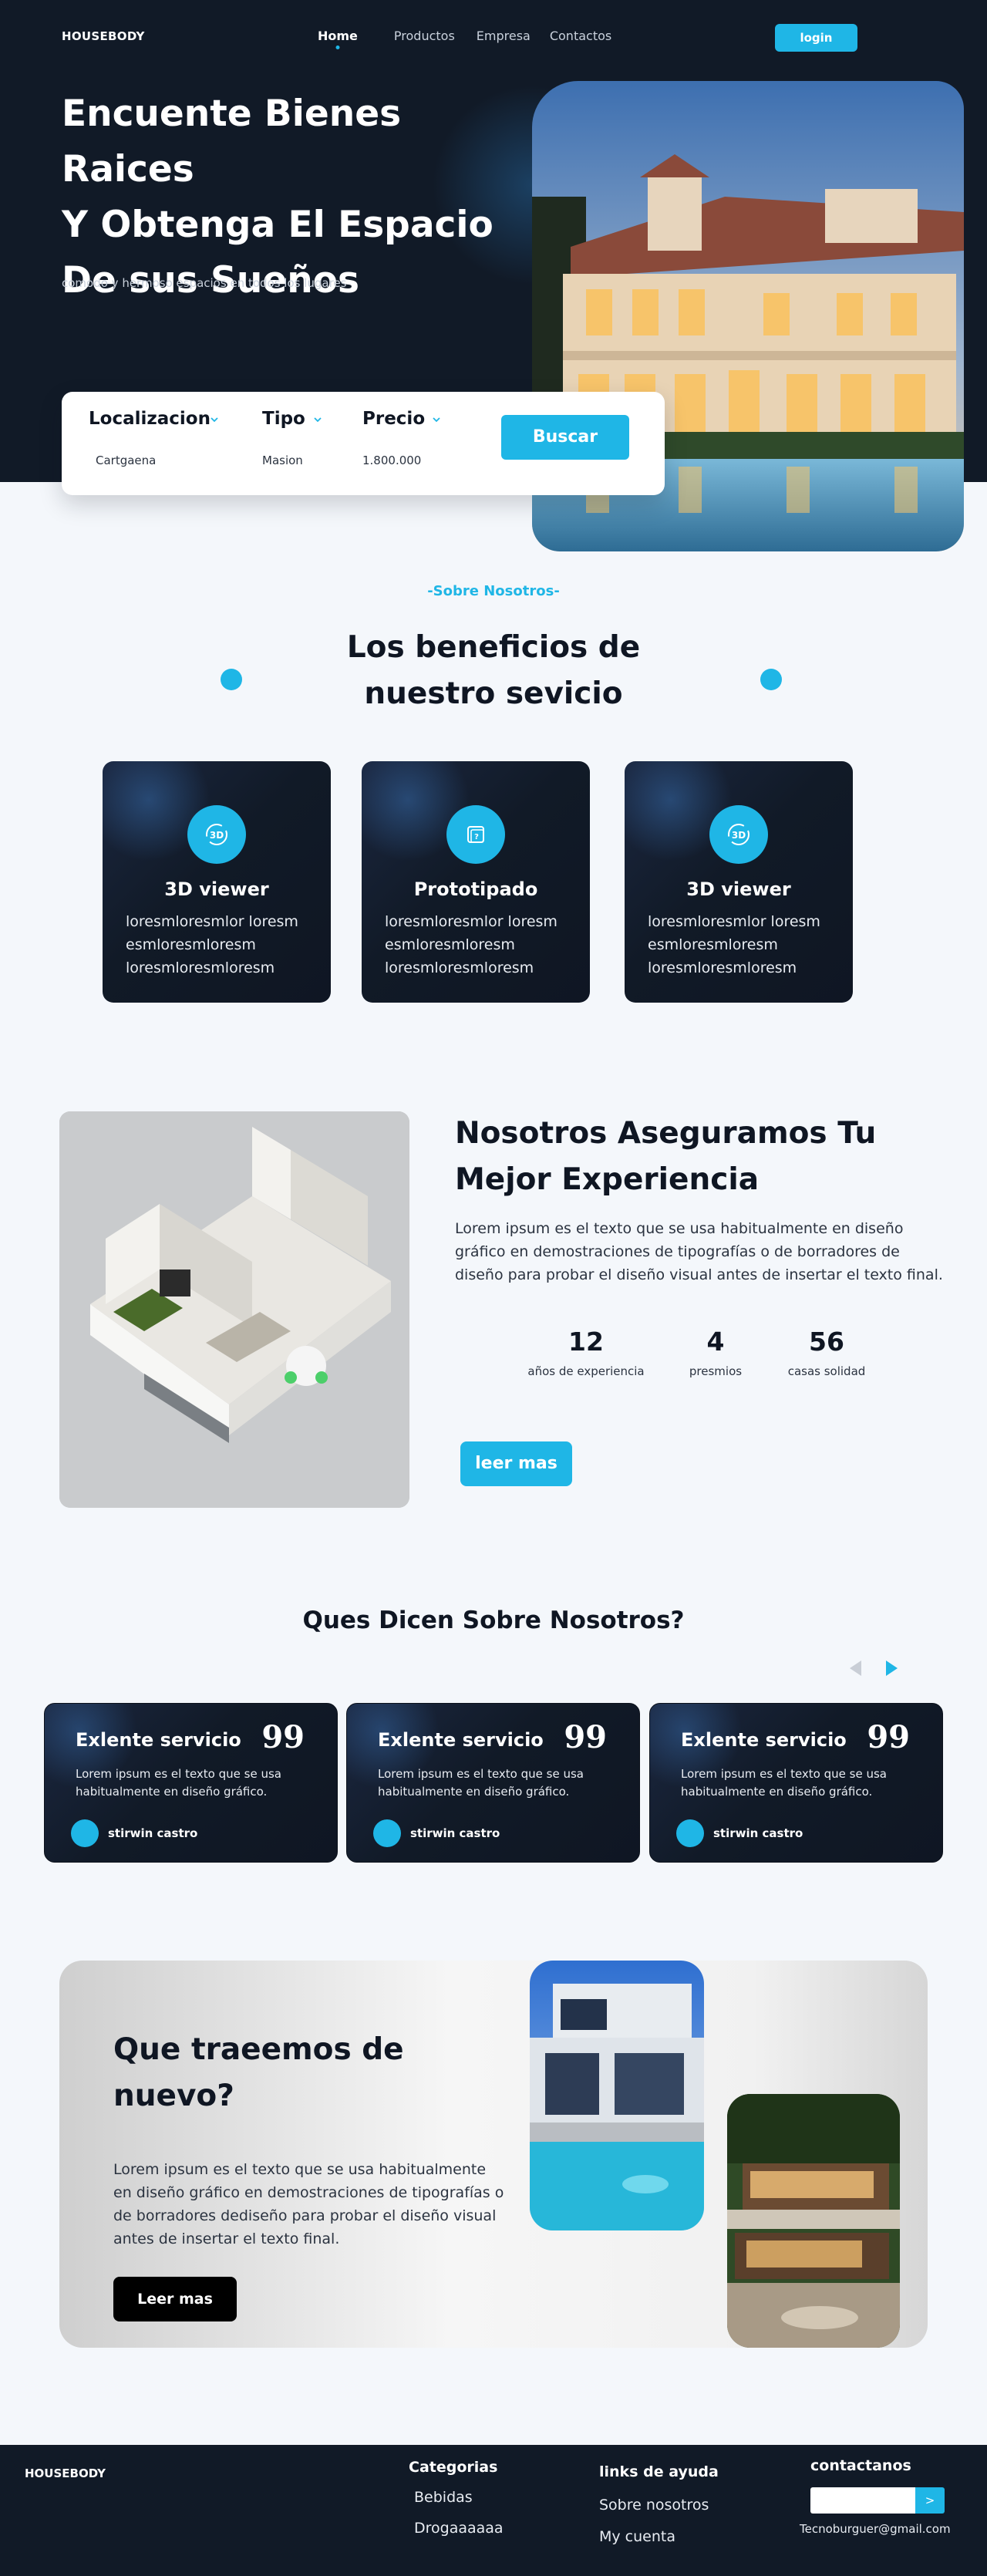 Image resolution: width=987 pixels, height=2576 pixels. Describe the element at coordinates (876, 2529) in the screenshot. I see `contact-email: Tecnoburguer@gmail.com` at that location.